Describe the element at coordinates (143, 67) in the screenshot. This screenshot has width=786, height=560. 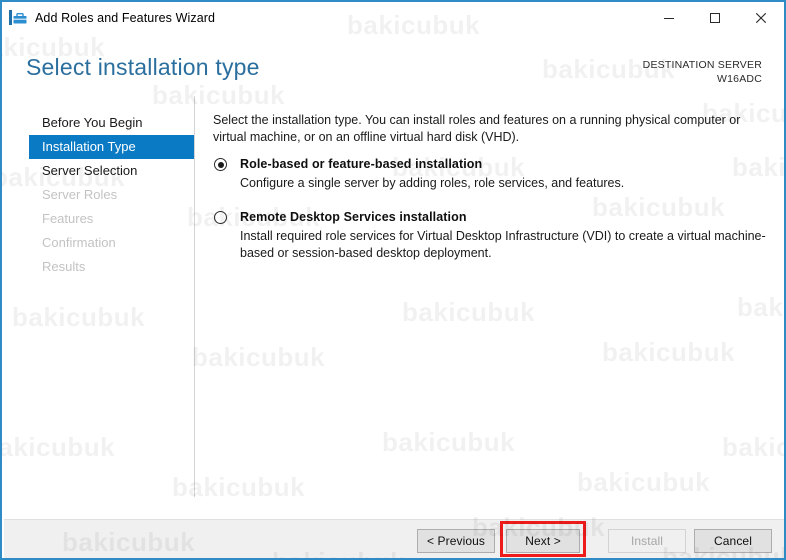
I see `page-title: Select installation type` at that location.